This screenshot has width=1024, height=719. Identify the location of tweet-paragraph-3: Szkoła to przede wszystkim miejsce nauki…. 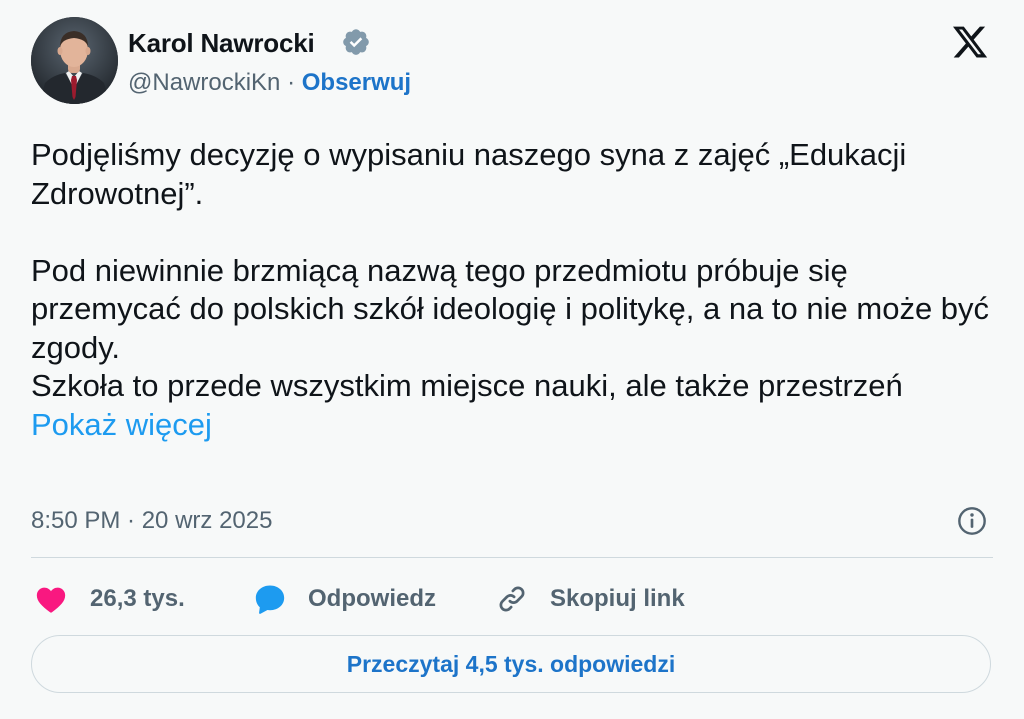
(511, 405).